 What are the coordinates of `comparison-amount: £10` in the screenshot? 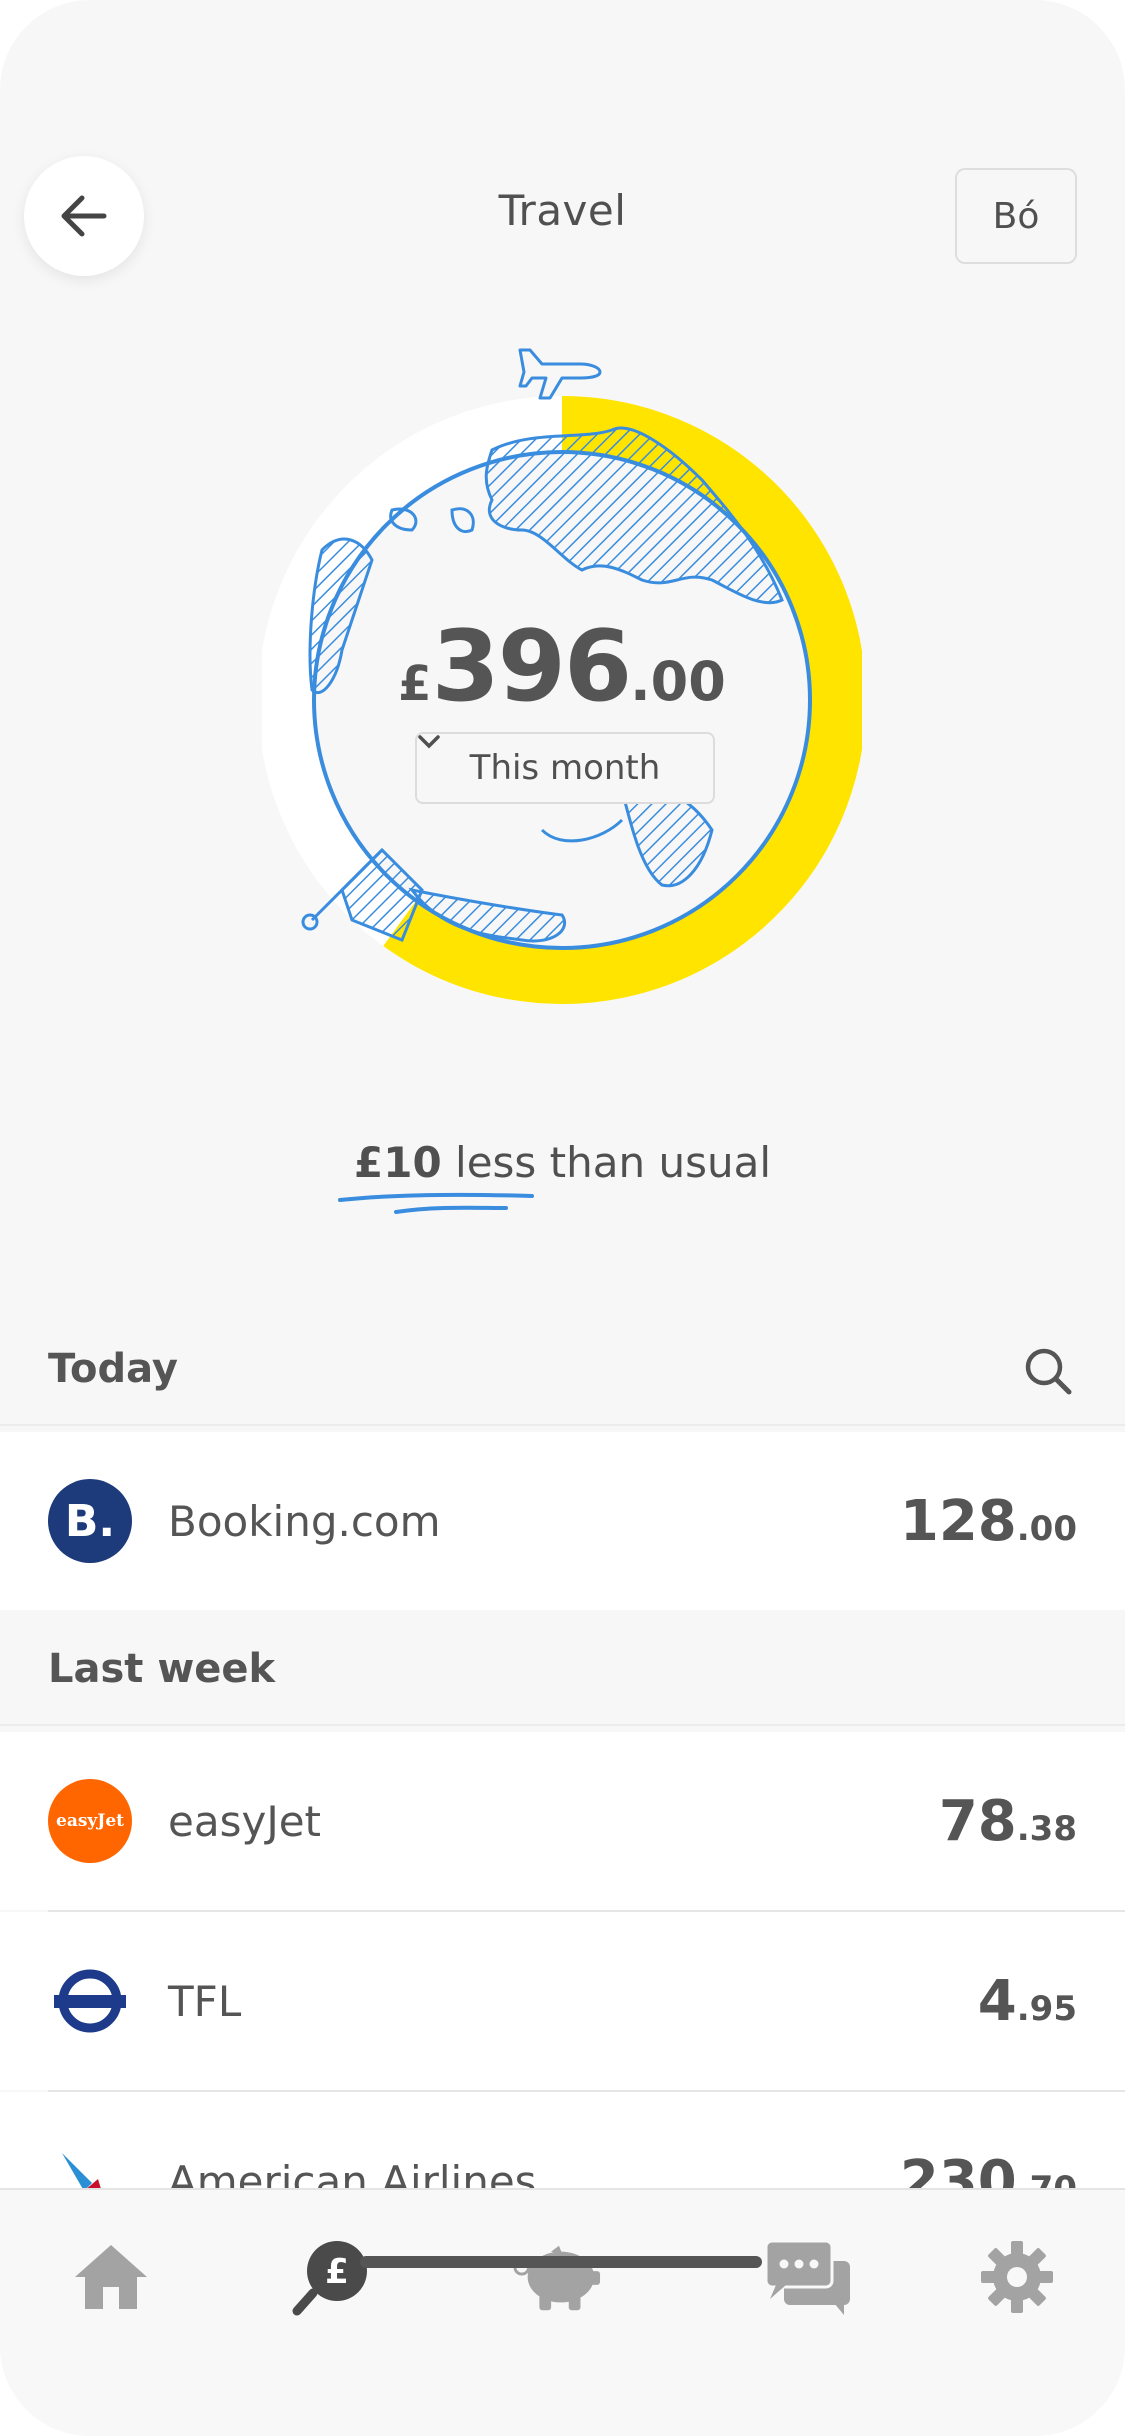 It's located at (398, 1162).